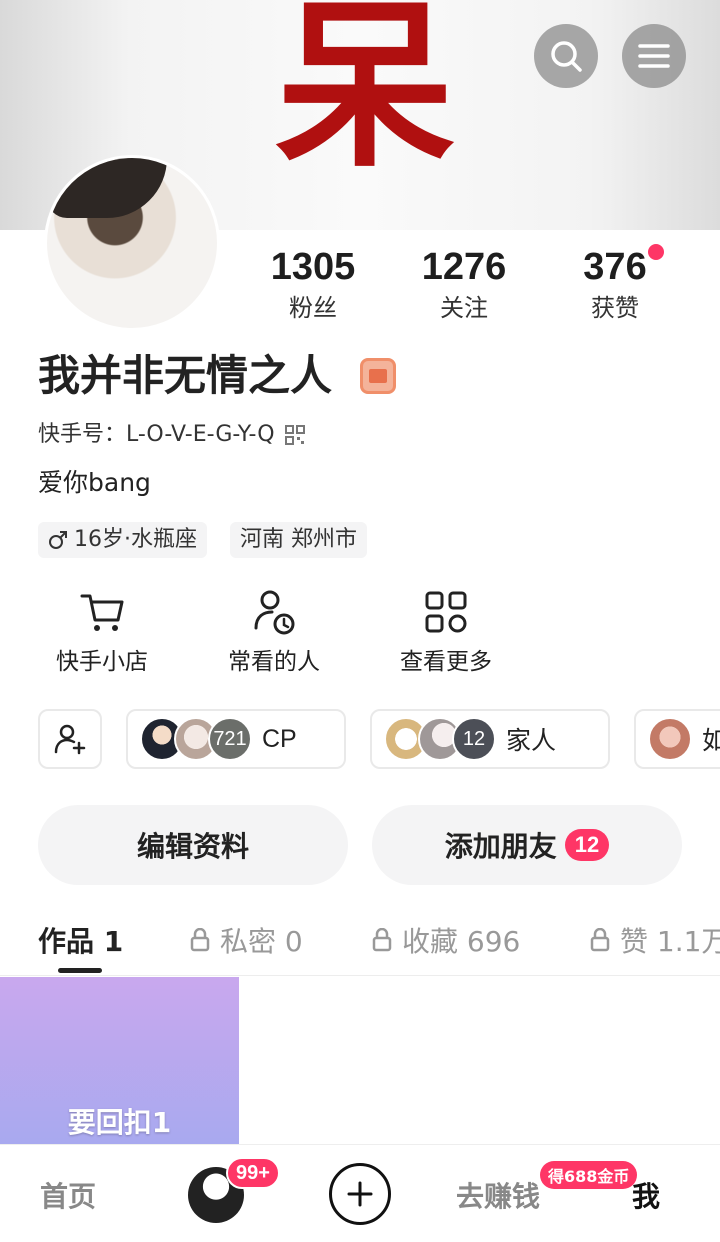 This screenshot has height=1242, width=720. Describe the element at coordinates (498, 1195) in the screenshot. I see `nav-earn: 去赚钱` at that location.